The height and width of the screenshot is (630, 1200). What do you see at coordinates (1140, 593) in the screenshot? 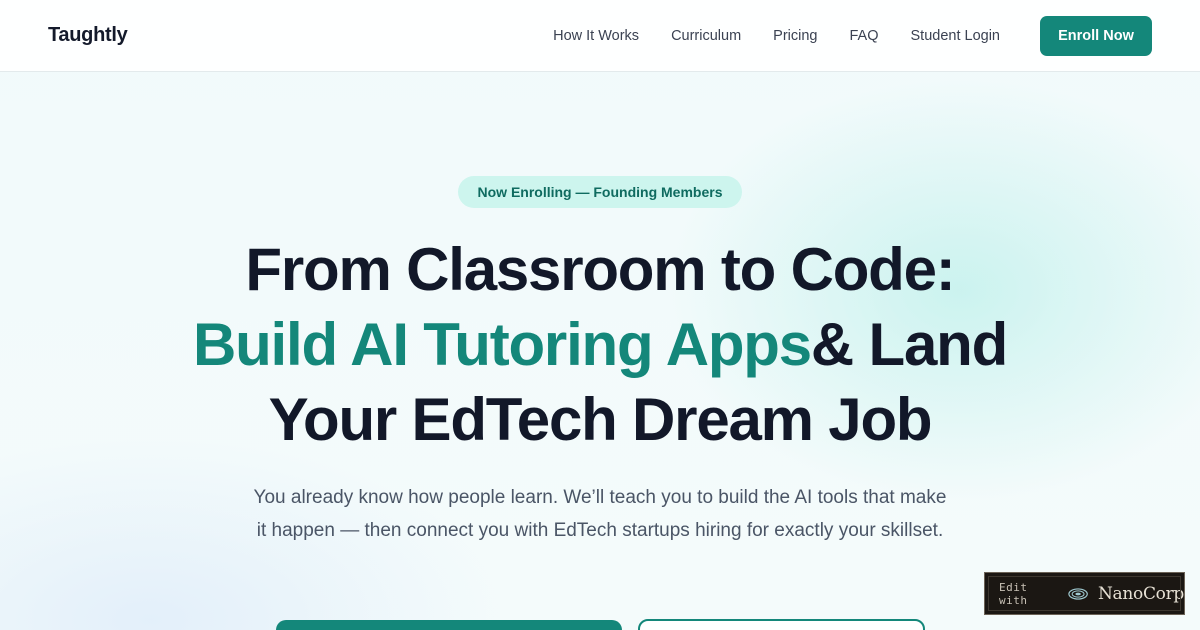
I see `nanocorp-brand-text: NanoCorp` at bounding box center [1140, 593].